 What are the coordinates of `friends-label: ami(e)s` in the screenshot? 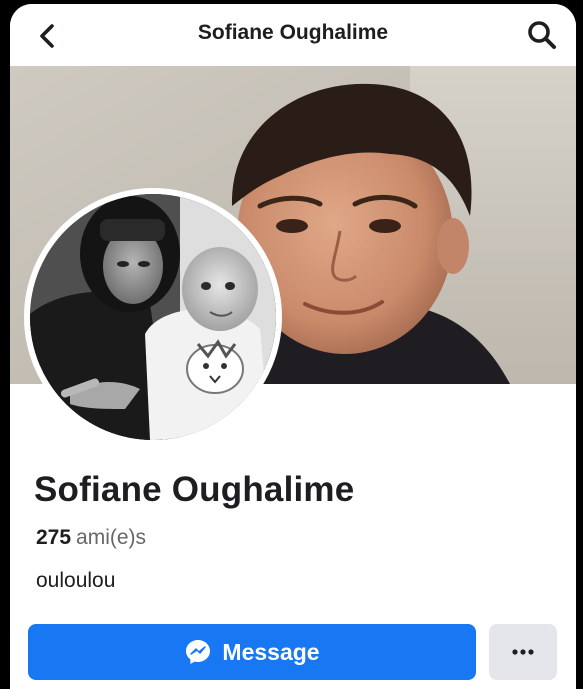 It's located at (111, 537).